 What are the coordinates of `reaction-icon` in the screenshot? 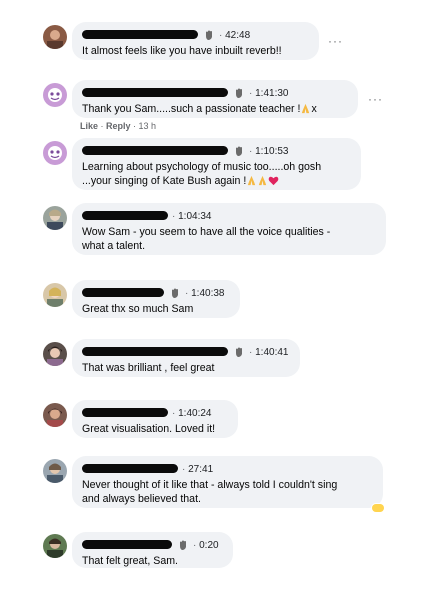 It's located at (378, 508).